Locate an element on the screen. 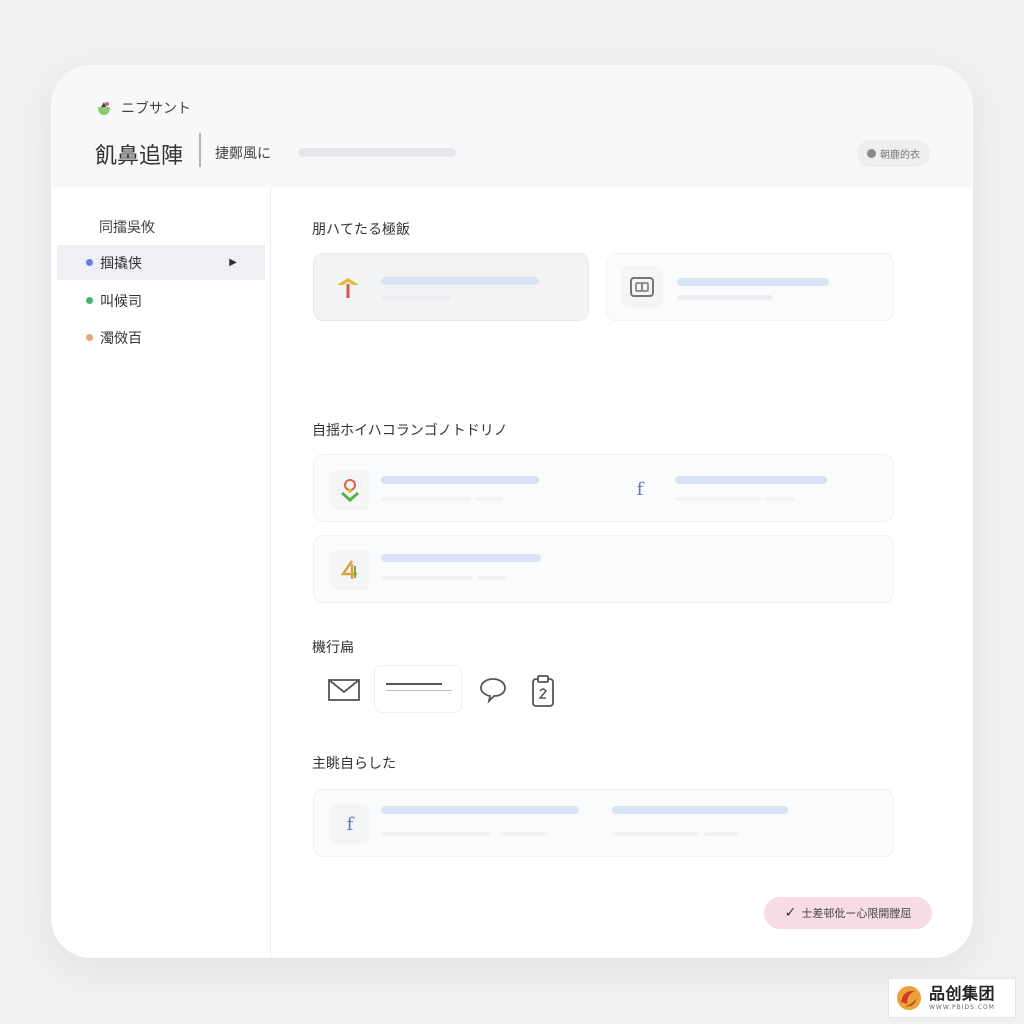 The image size is (1024, 1024). arrow-up-icon is located at coordinates (348, 287).